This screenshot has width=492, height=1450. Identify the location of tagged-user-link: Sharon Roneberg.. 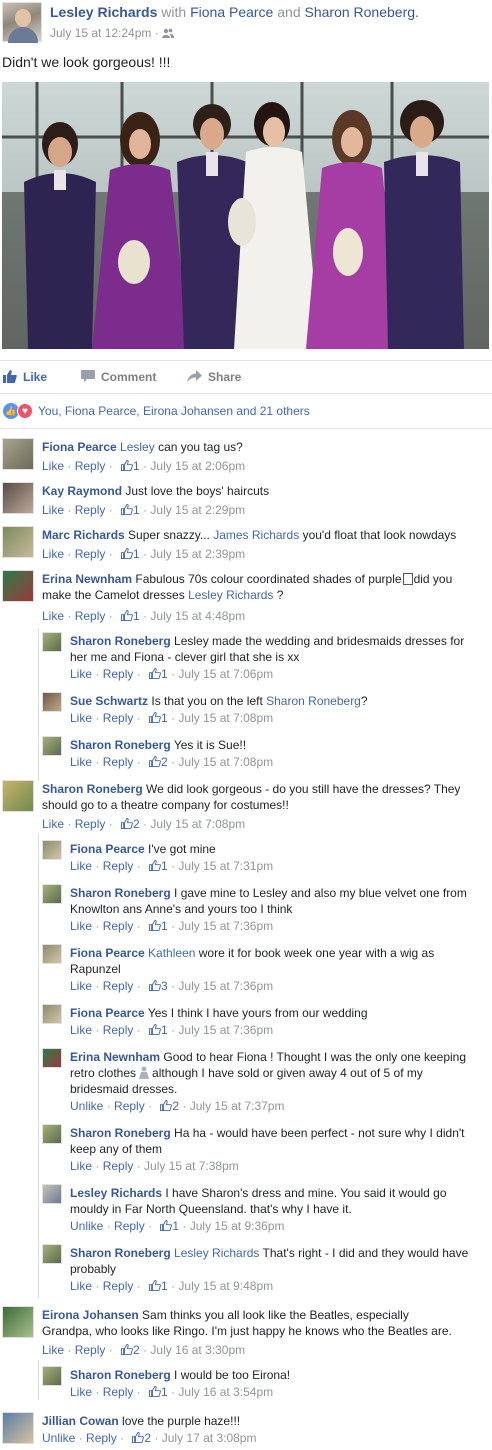
(362, 12).